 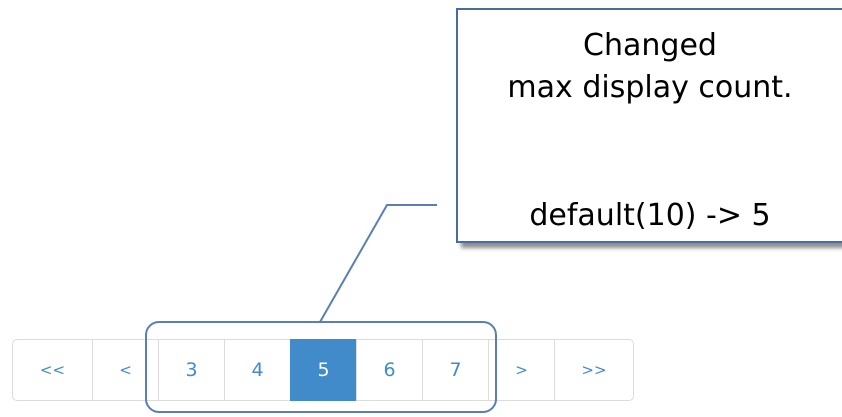 I want to click on page-button-5-active: 5, so click(x=323, y=370).